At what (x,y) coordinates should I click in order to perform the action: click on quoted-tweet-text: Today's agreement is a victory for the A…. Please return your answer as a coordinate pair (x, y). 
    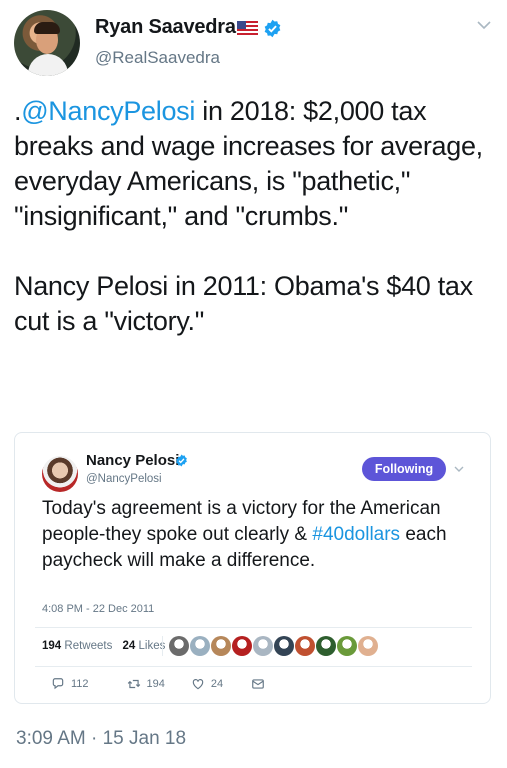
    Looking at the image, I should click on (244, 534).